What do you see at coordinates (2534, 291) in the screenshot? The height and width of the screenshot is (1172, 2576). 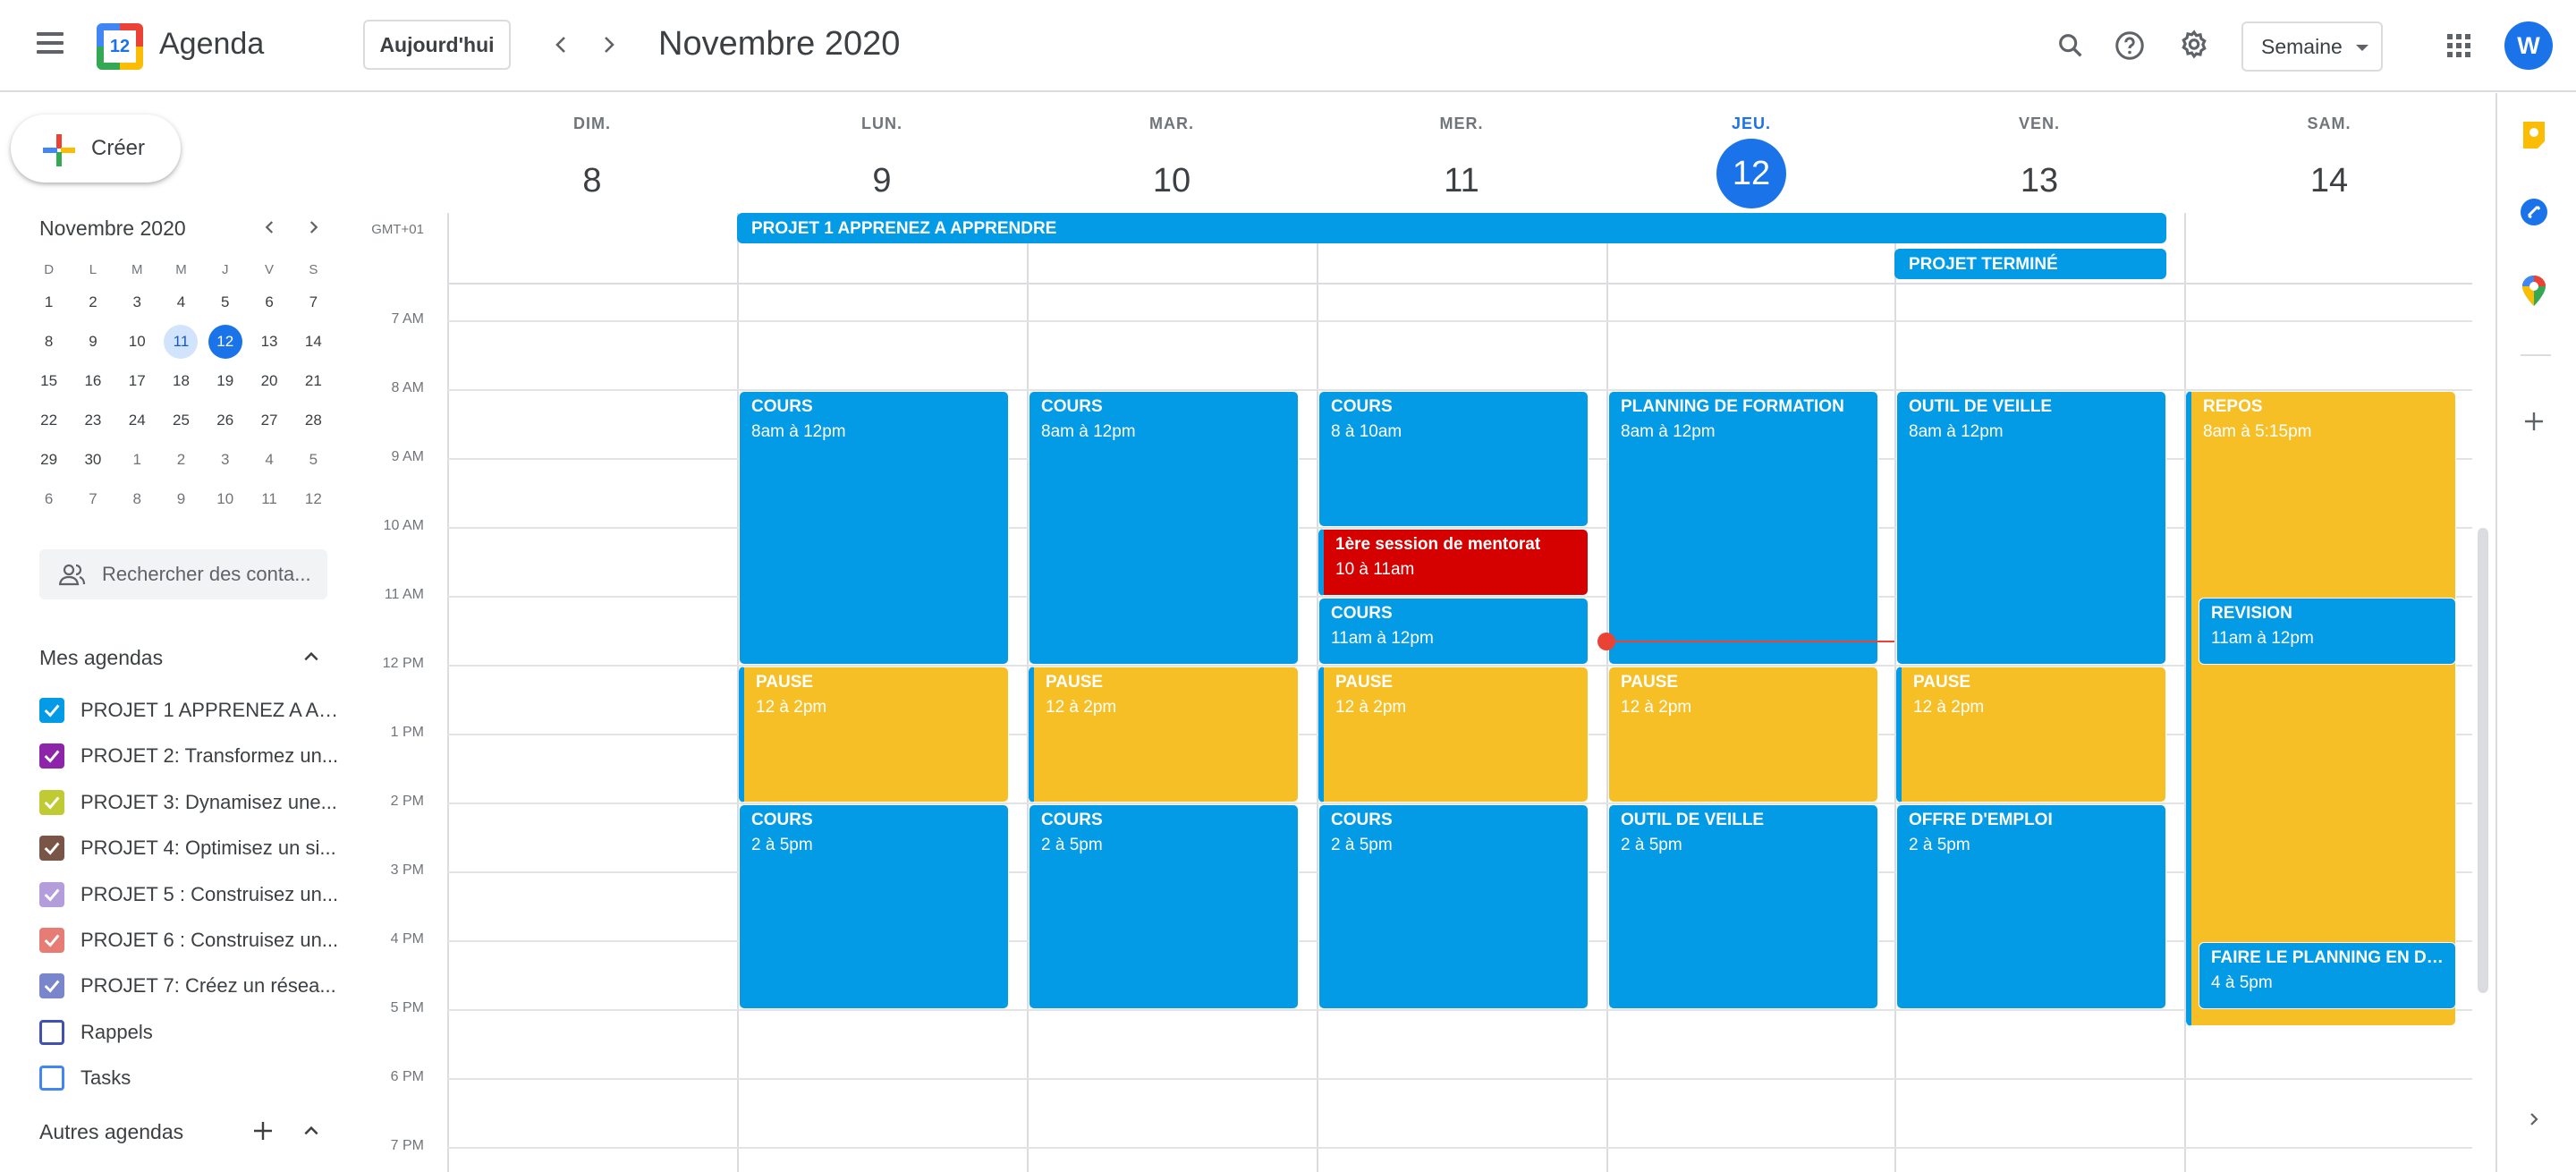 I see `maps-button` at bounding box center [2534, 291].